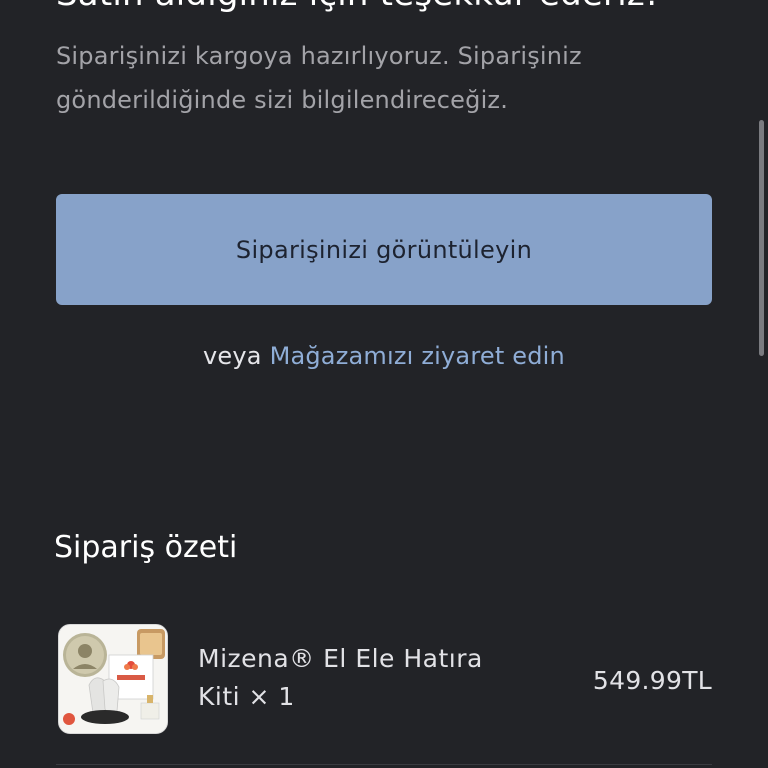  Describe the element at coordinates (232, 356) in the screenshot. I see `or-text: veya` at that location.